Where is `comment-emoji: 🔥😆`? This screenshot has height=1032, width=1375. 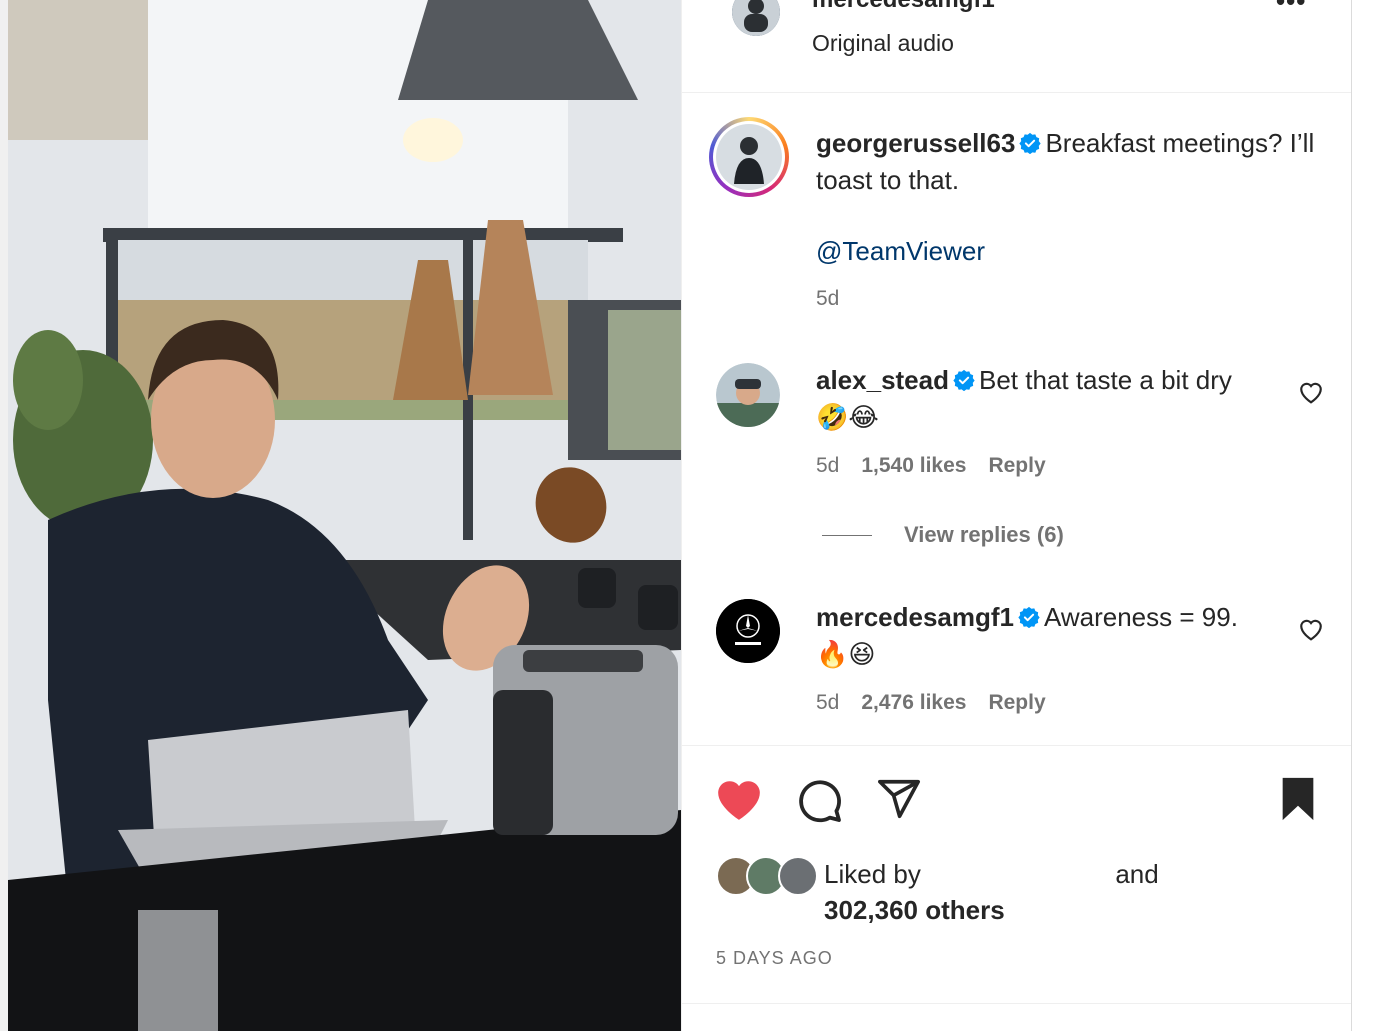
comment-emoji: 🔥😆 is located at coordinates (846, 654).